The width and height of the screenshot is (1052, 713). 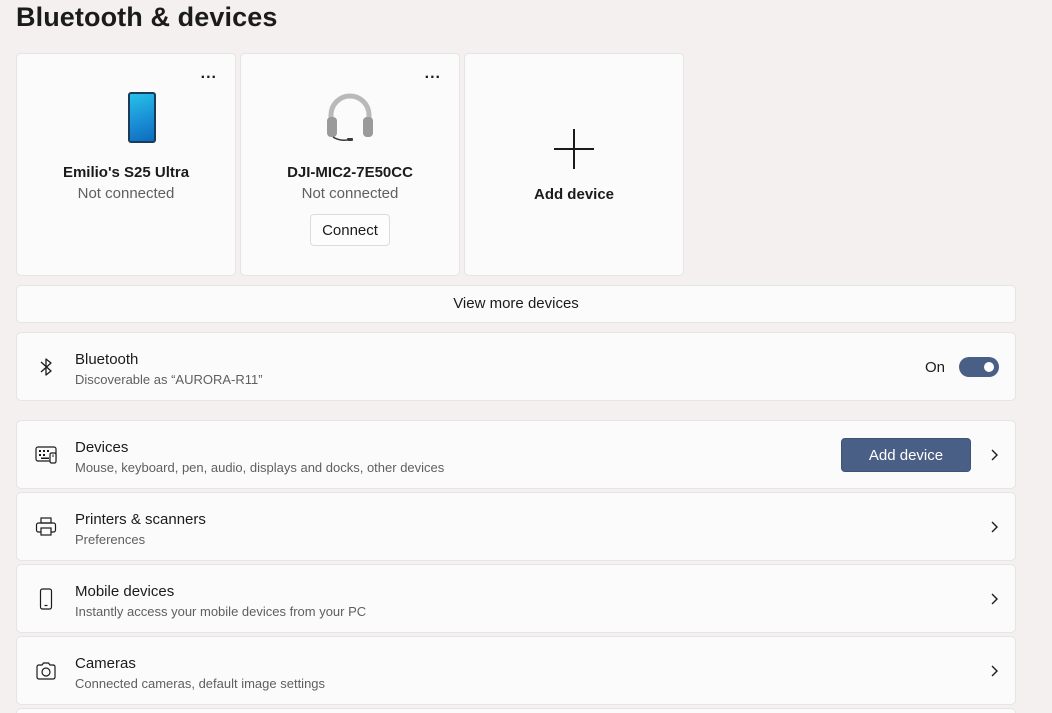 I want to click on device-card-phone: ... Emilio's S25 Ultra Not connected, so click(x=126, y=164).